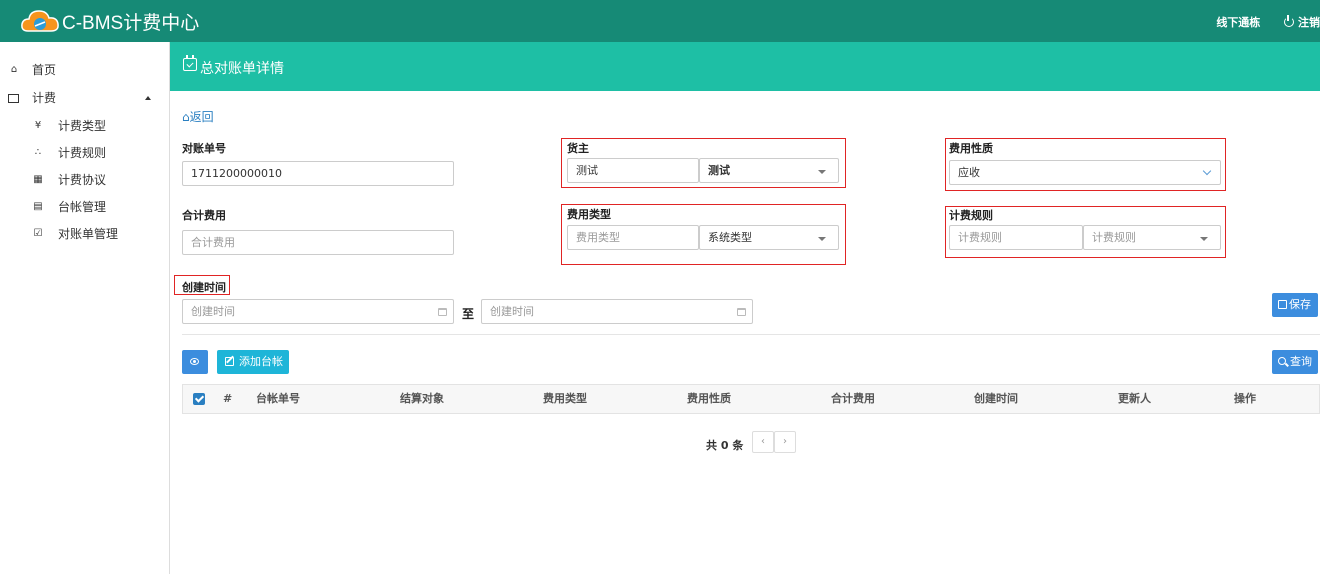 This screenshot has height=574, width=1320. I want to click on sidebar-item-label: 台帐管理, so click(82, 207).